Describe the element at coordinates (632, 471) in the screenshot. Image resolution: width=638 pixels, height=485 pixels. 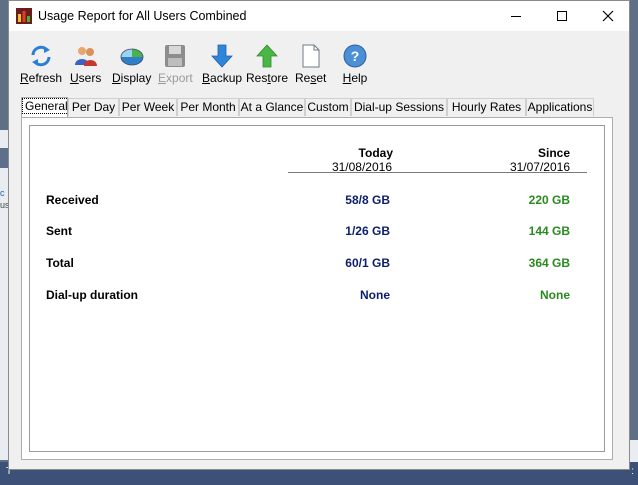
I see `taskbar-text: :` at that location.